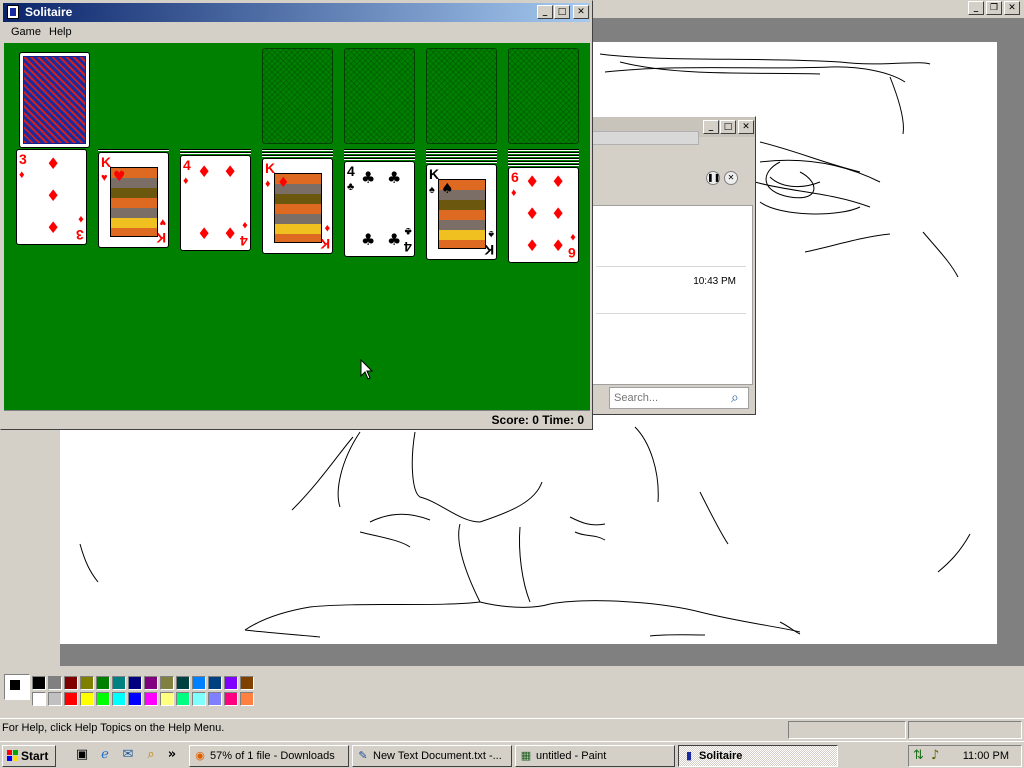 The image size is (1024, 768). Describe the element at coordinates (581, 12) in the screenshot. I see `close-button: ✕` at that location.